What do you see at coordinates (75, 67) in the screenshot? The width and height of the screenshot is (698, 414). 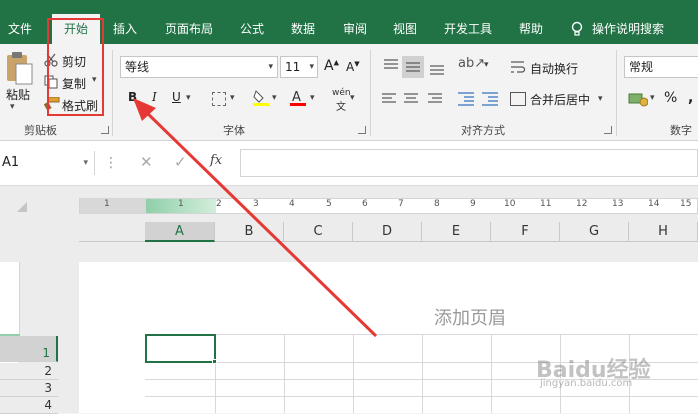 I see `highlight-box` at bounding box center [75, 67].